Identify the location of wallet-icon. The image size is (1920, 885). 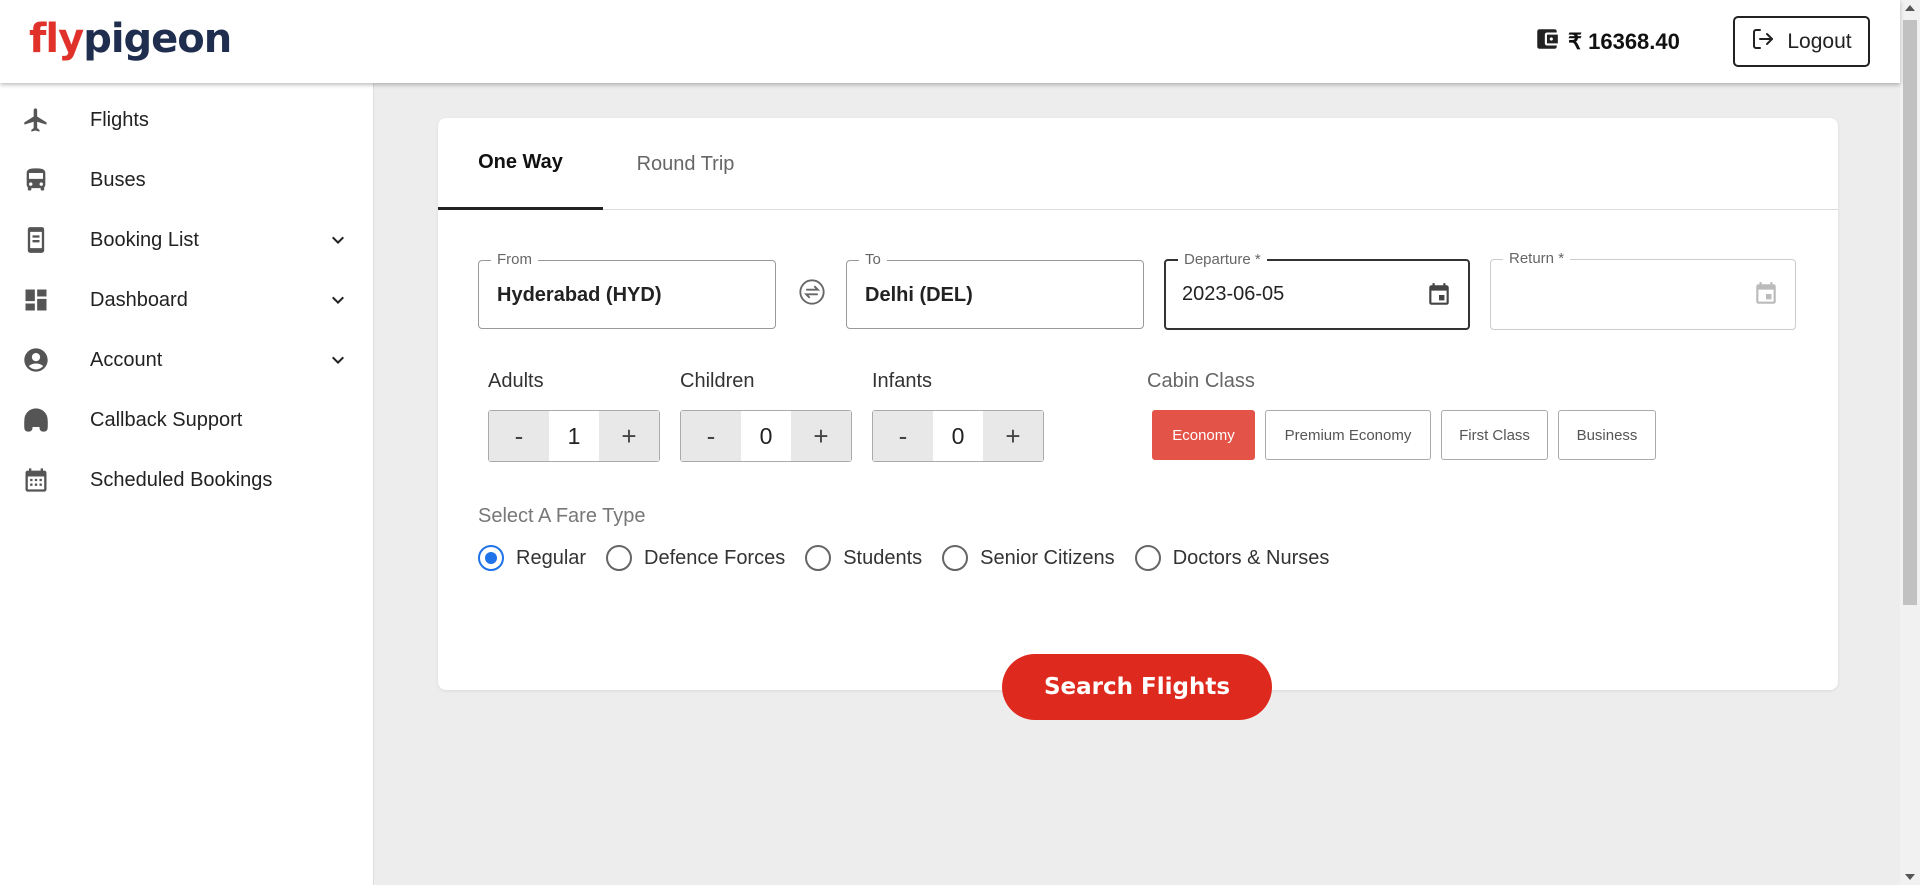
(1547, 42).